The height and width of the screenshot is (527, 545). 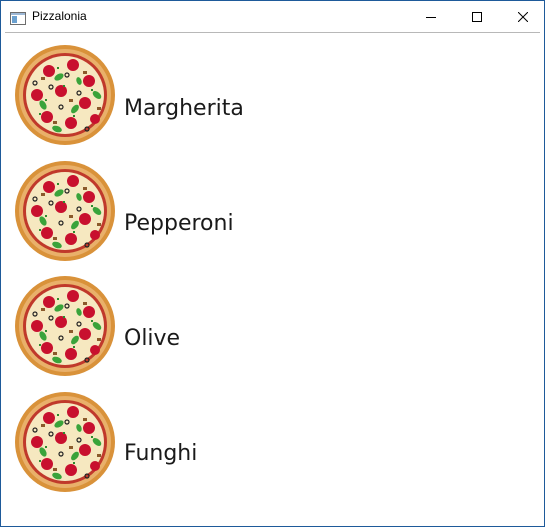 What do you see at coordinates (18, 17) in the screenshot?
I see `window-app-icon` at bounding box center [18, 17].